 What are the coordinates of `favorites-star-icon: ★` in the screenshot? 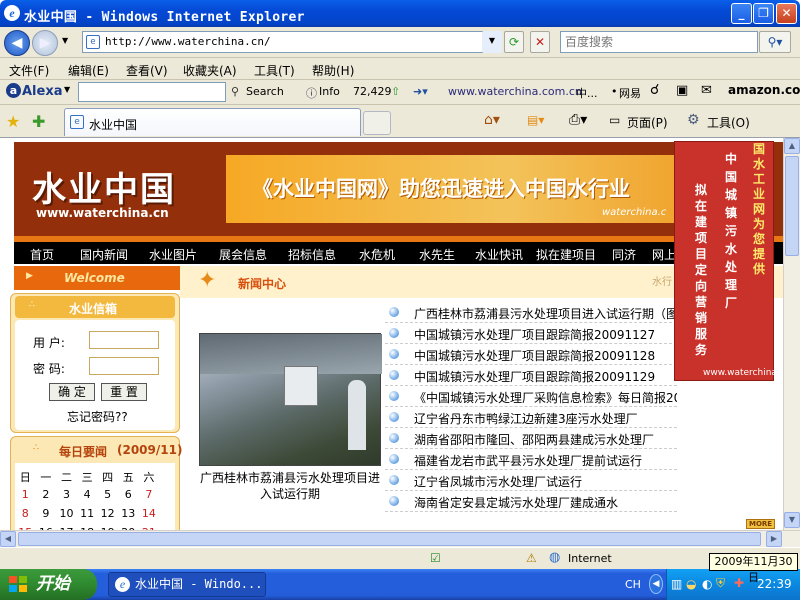 It's located at (13, 121).